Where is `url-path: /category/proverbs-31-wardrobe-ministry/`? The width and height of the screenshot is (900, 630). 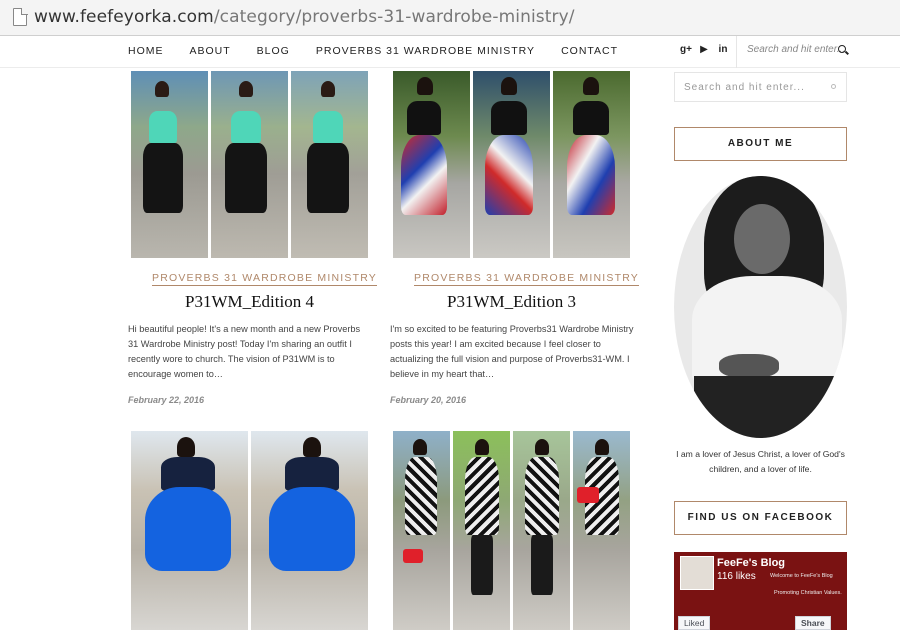
url-path: /category/proverbs-31-wardrobe-ministry/ is located at coordinates (394, 17).